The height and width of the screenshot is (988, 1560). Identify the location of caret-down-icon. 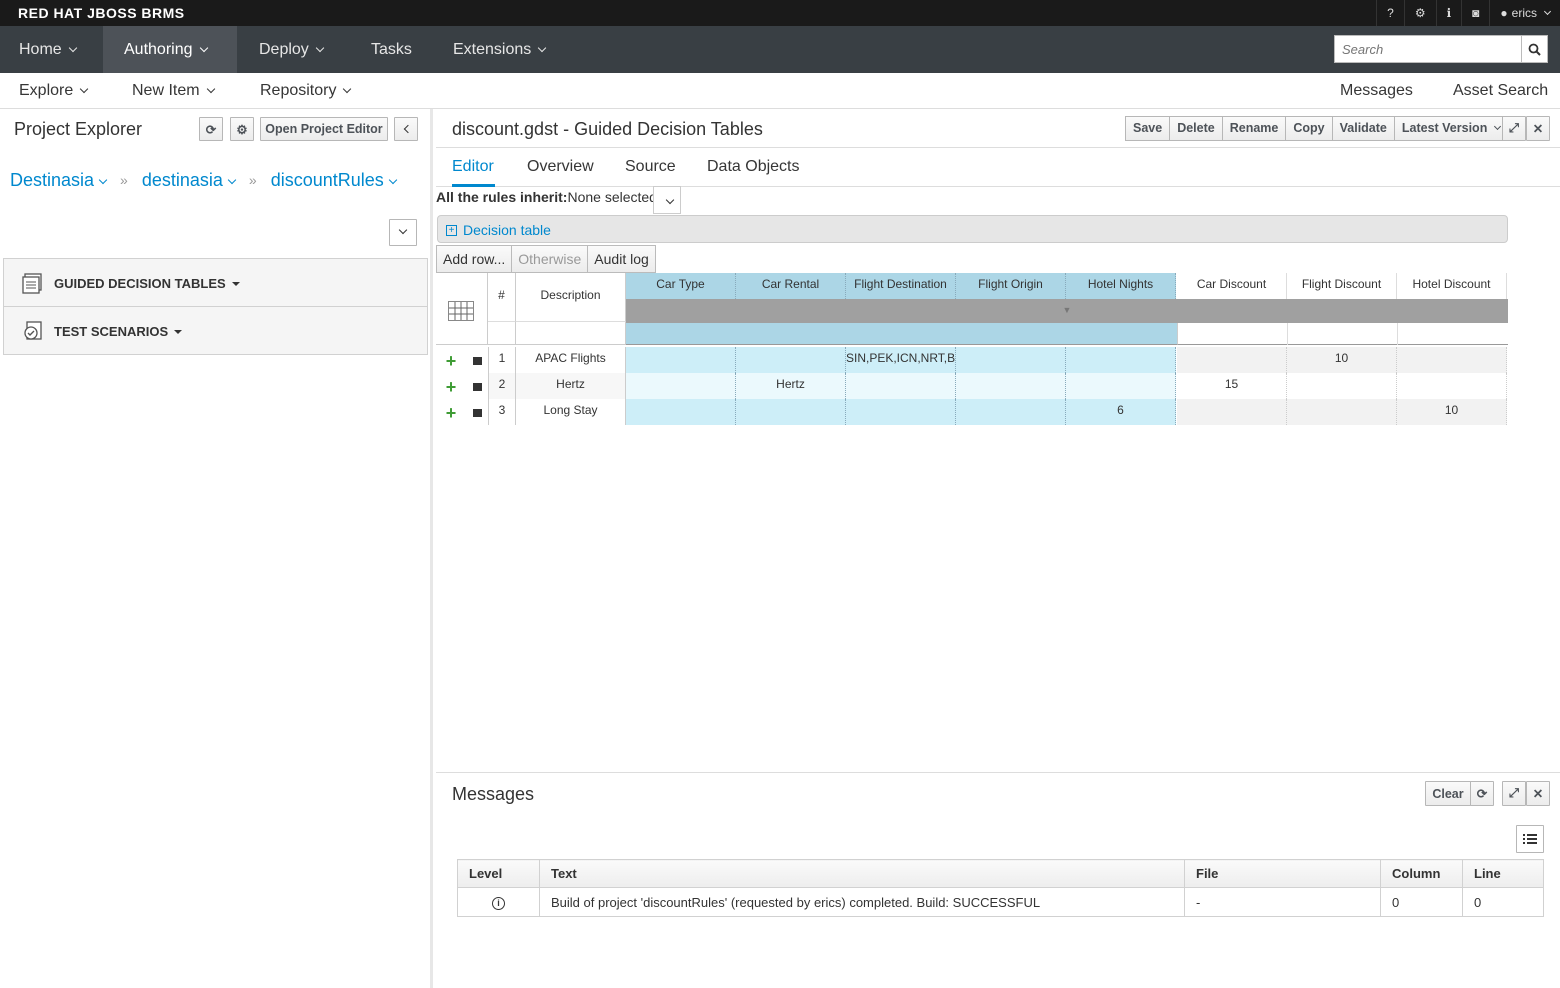
(178, 332).